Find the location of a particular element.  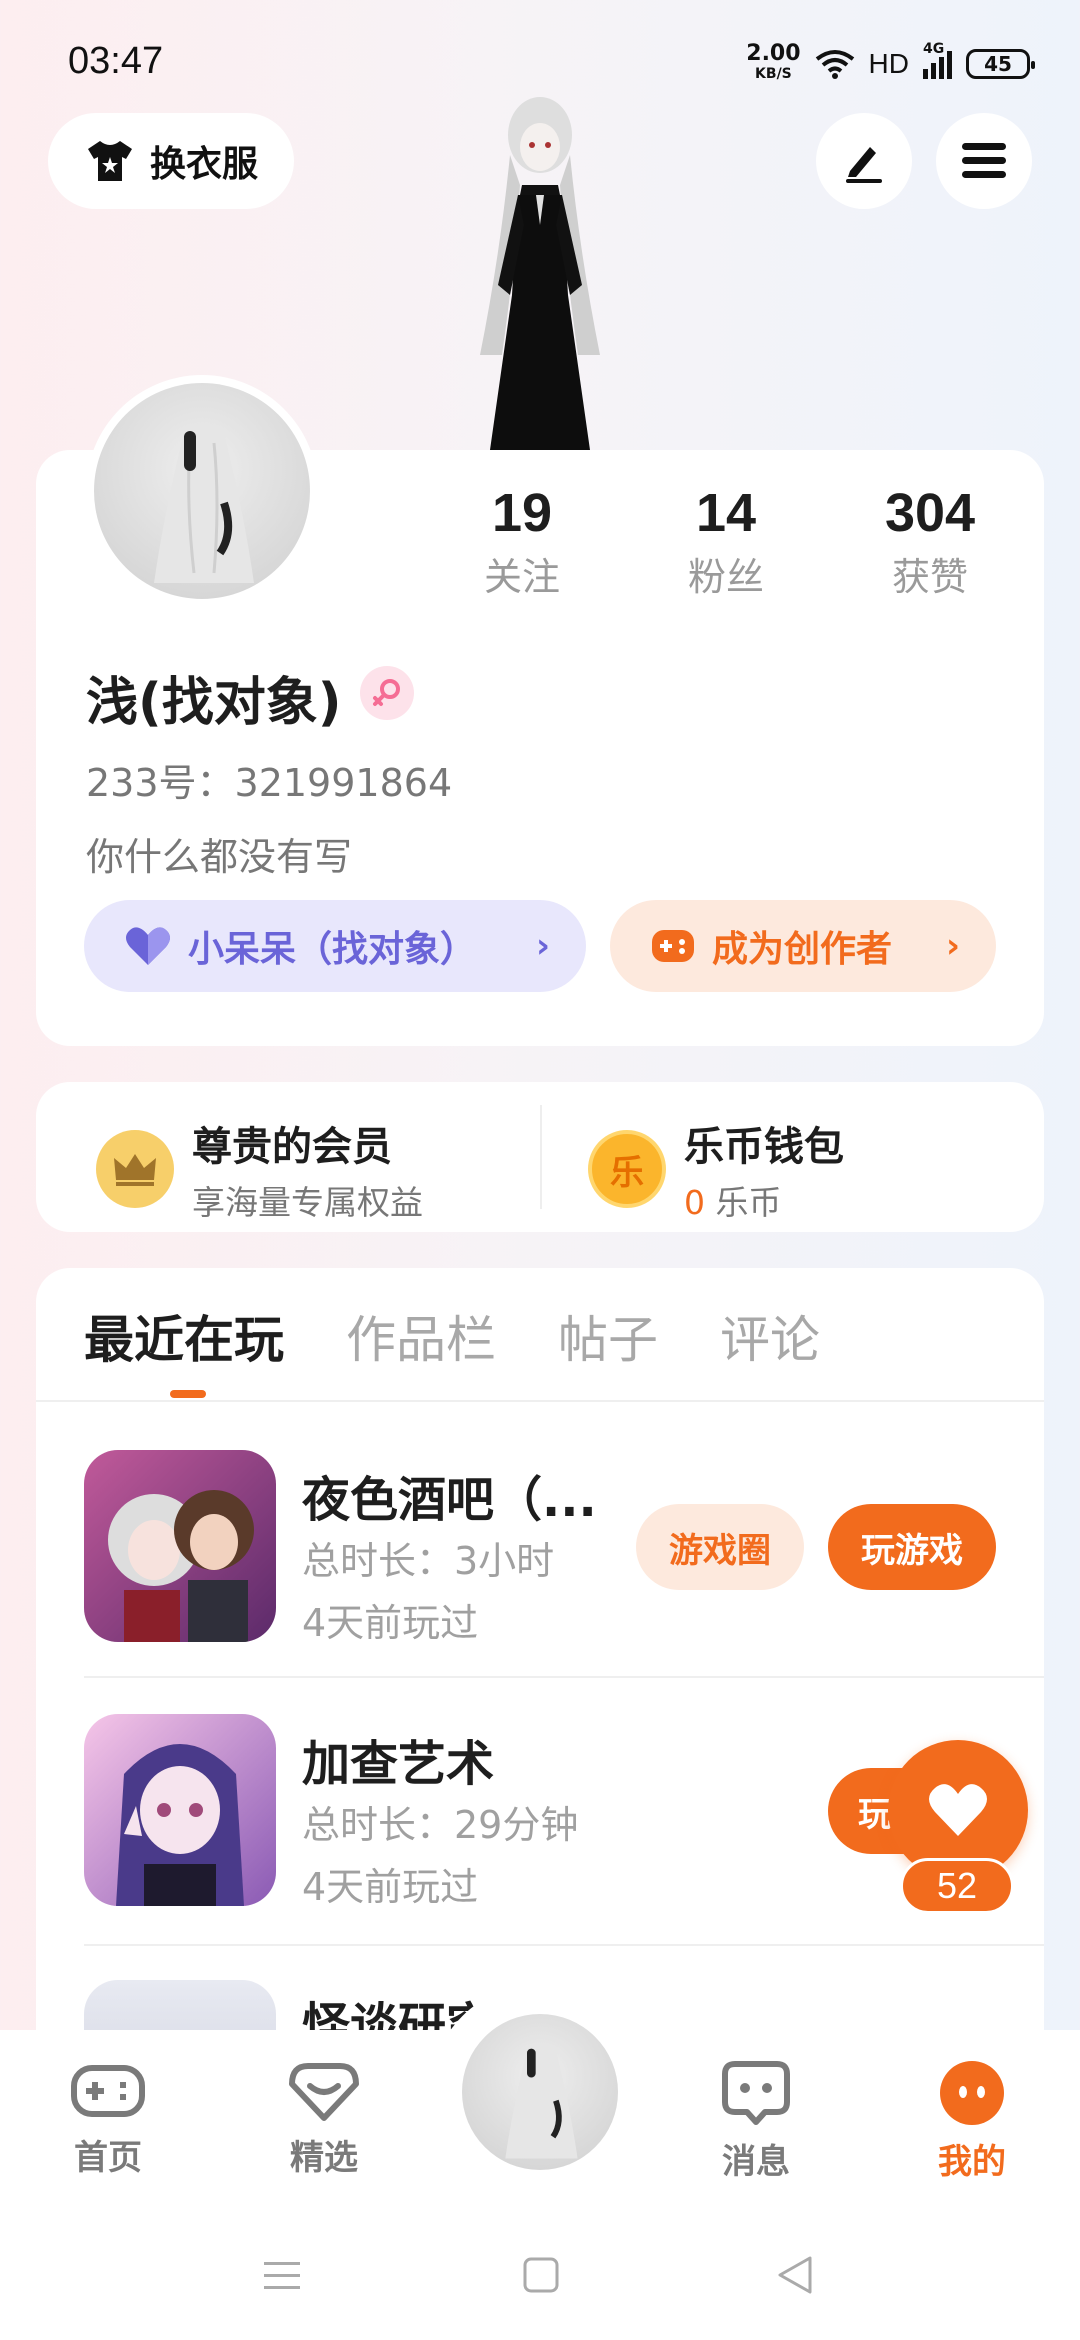

stat-followers: 14 粉丝 is located at coordinates (726, 541).